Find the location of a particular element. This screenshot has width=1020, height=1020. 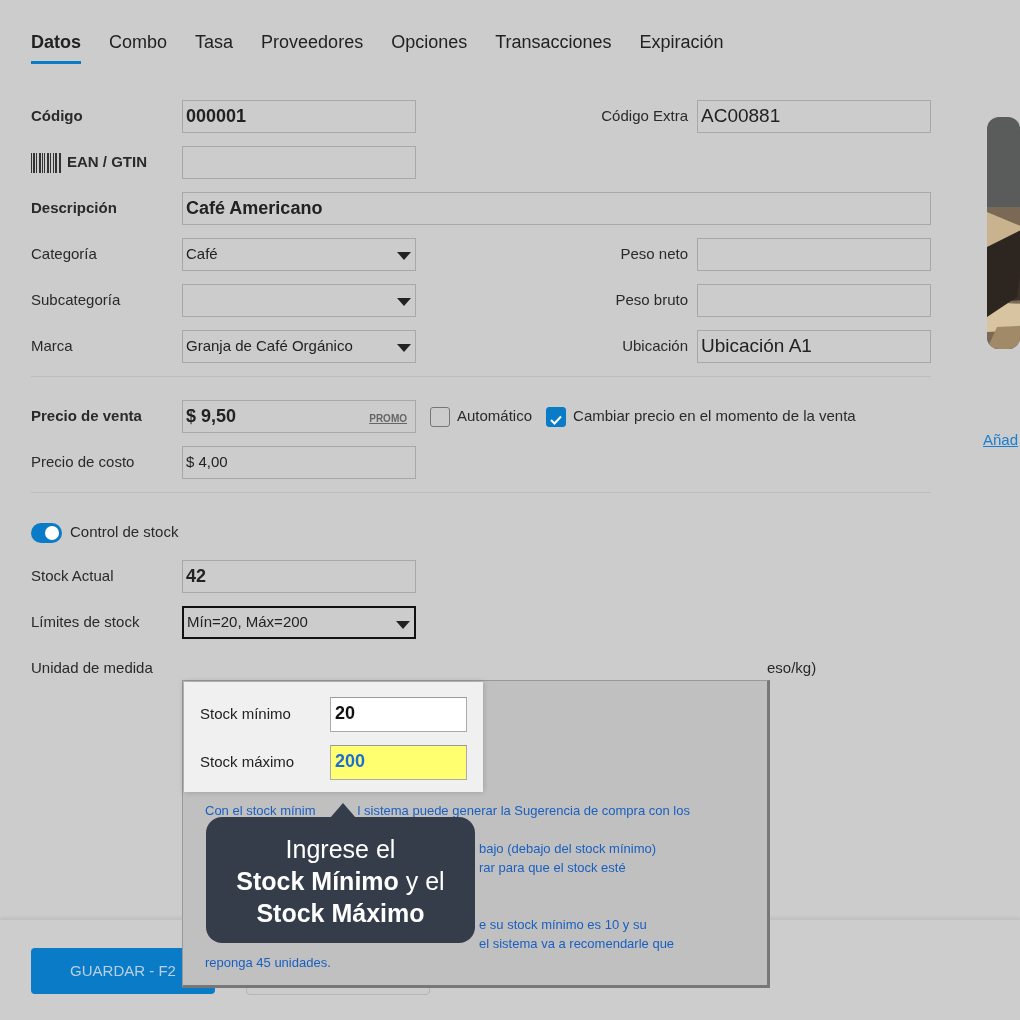

toggle-label: Control de stock is located at coordinates (124, 532).